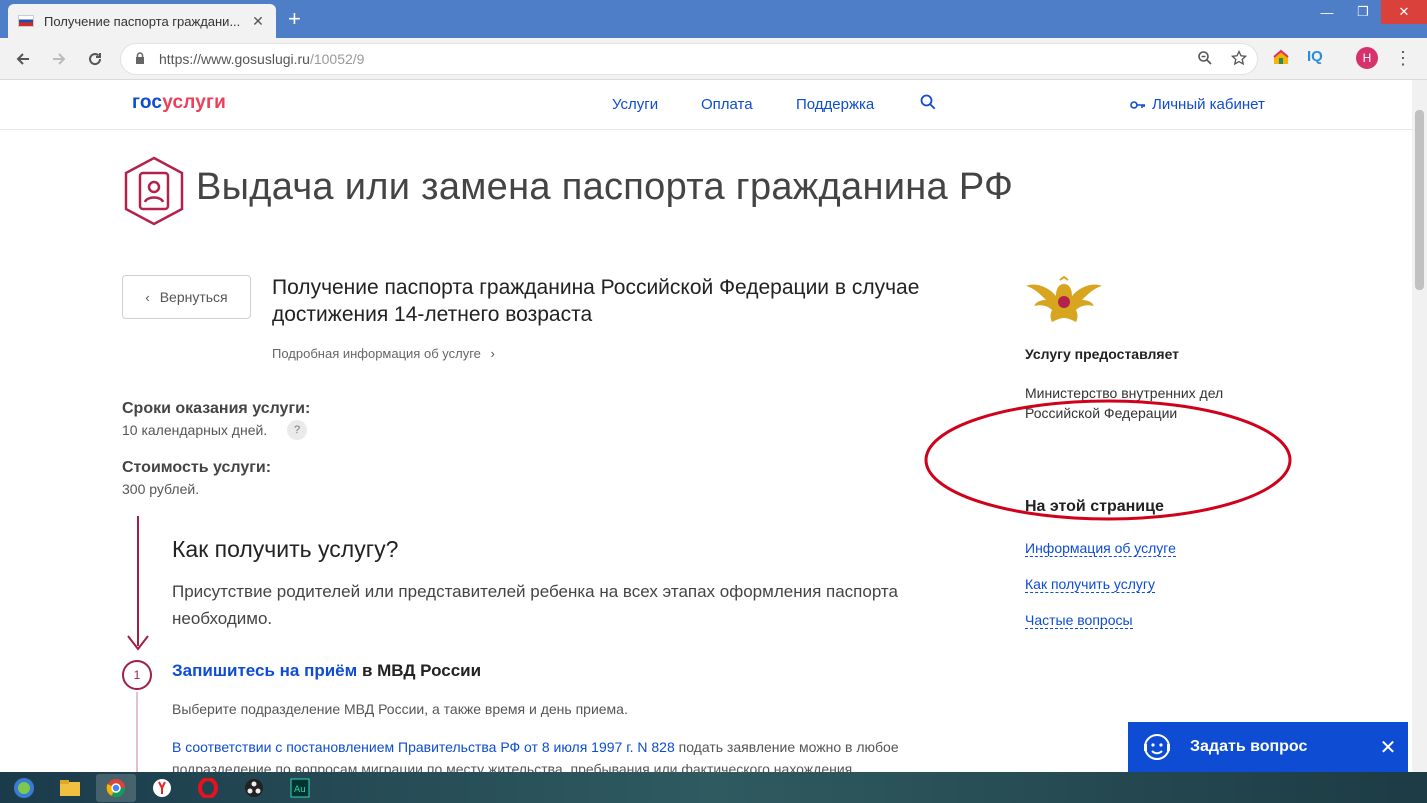 The image size is (1427, 803). What do you see at coordinates (116, 787) in the screenshot?
I see `chrome-icon` at bounding box center [116, 787].